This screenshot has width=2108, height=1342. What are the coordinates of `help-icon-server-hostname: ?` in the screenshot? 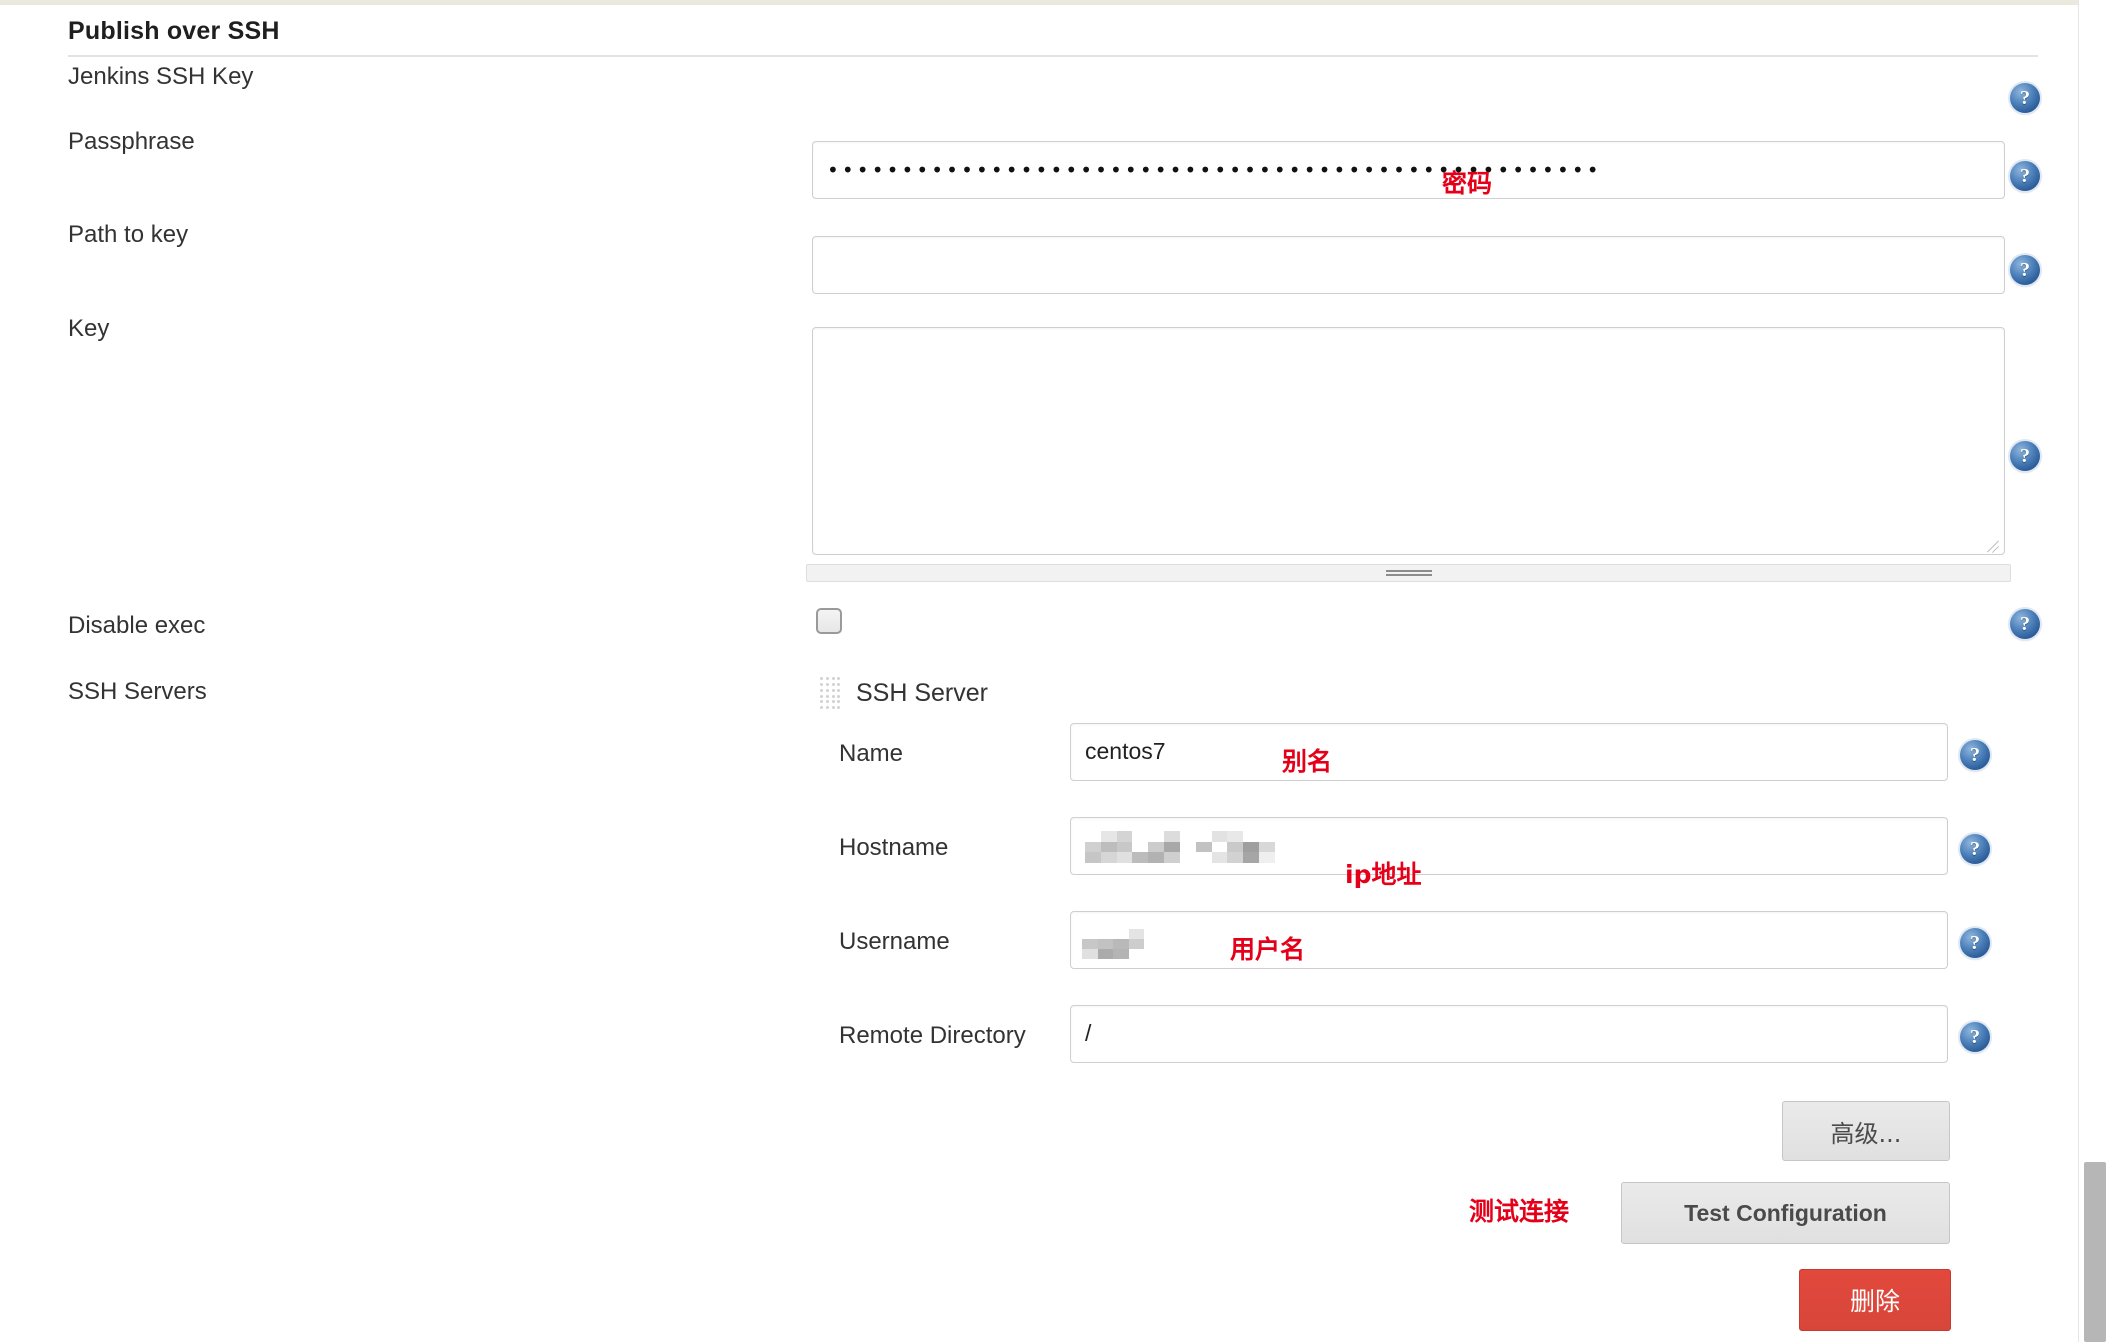 It's located at (1975, 849).